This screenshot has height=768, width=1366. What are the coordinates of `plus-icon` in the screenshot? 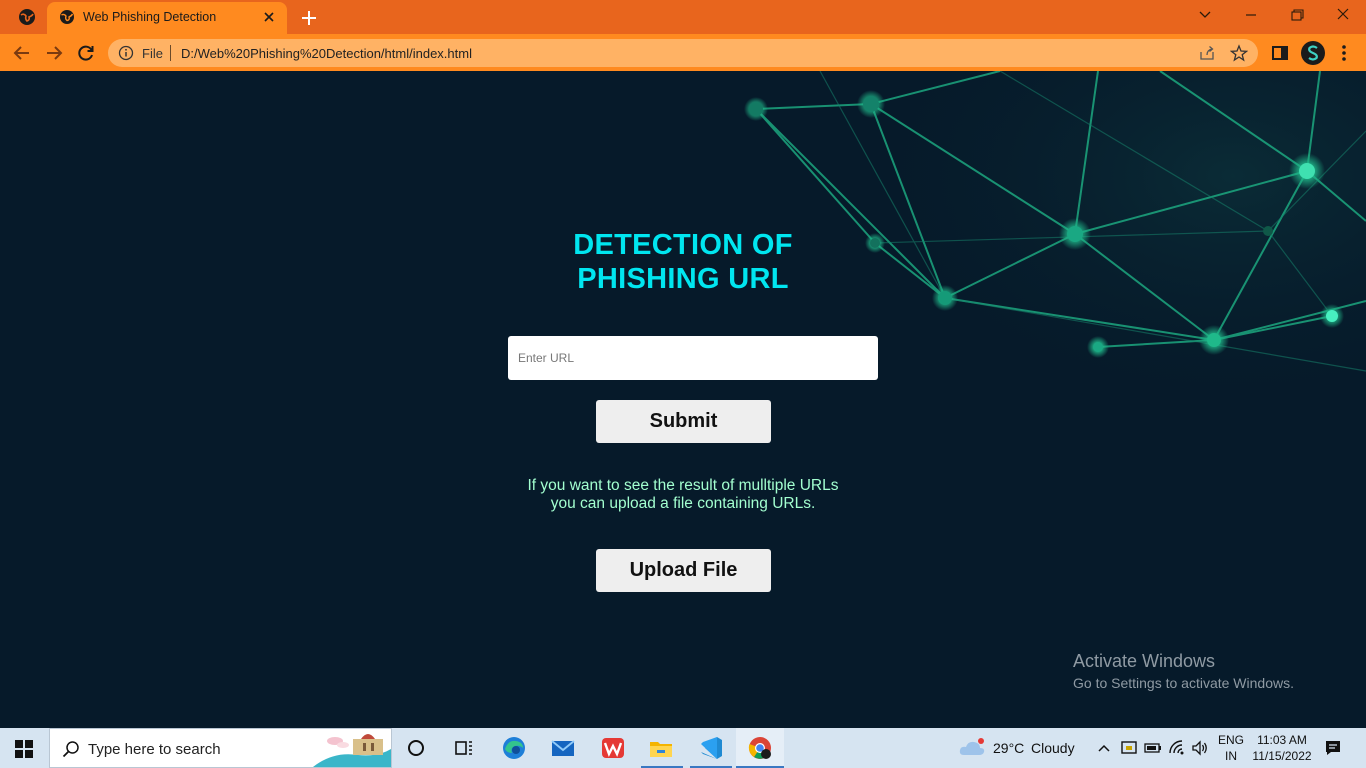 It's located at (309, 18).